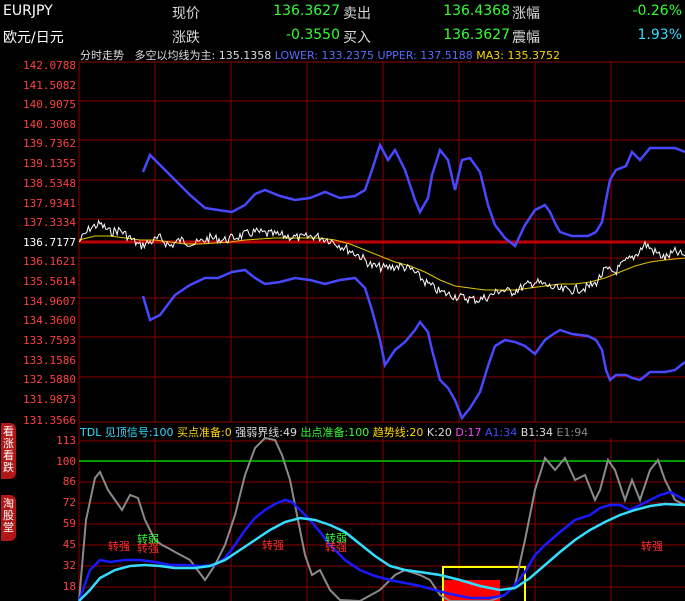 The image size is (685, 601). I want to click on signal-labels: 转弱 转弱 转强 转强 转强 转强 转强, so click(385, 543).